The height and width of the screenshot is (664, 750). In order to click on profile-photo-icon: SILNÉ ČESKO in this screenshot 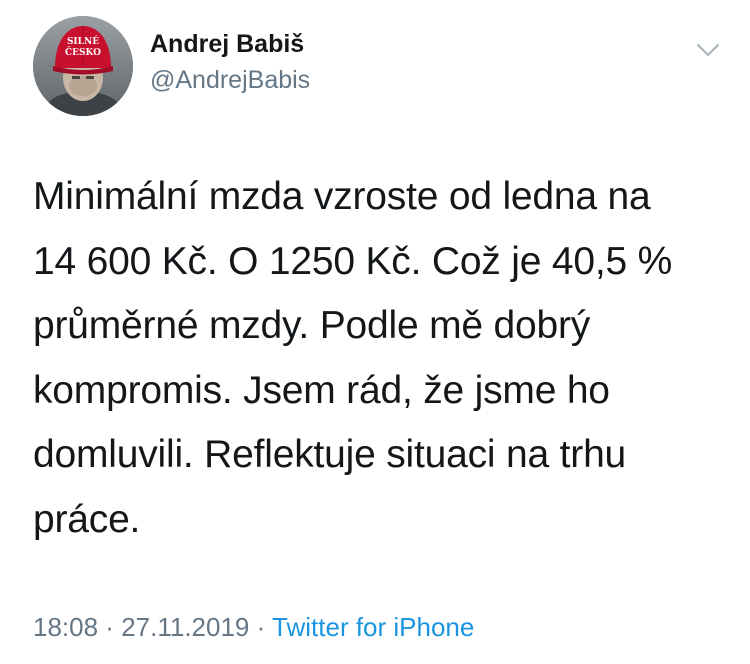, I will do `click(83, 66)`.